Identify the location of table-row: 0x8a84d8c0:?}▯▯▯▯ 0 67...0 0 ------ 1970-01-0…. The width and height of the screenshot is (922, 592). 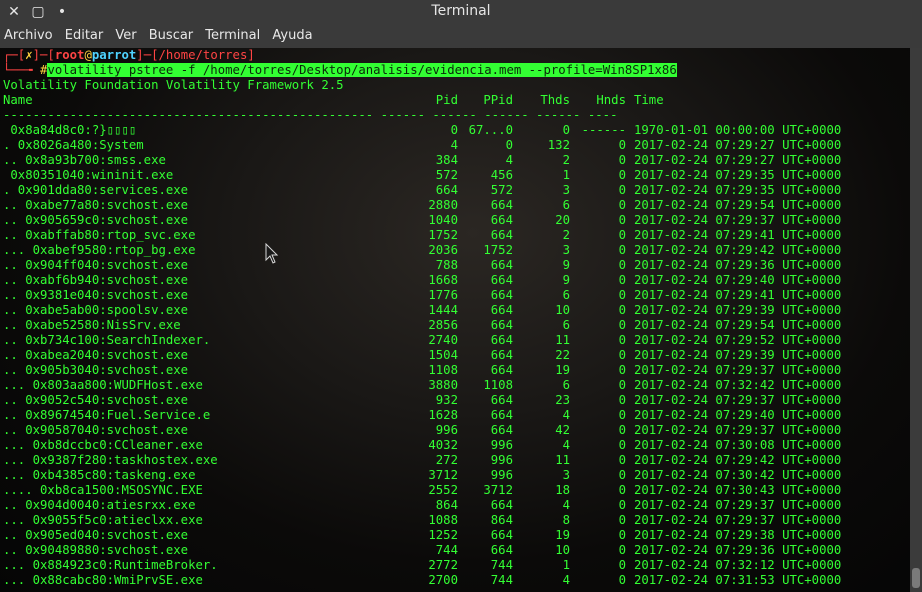
(455, 130).